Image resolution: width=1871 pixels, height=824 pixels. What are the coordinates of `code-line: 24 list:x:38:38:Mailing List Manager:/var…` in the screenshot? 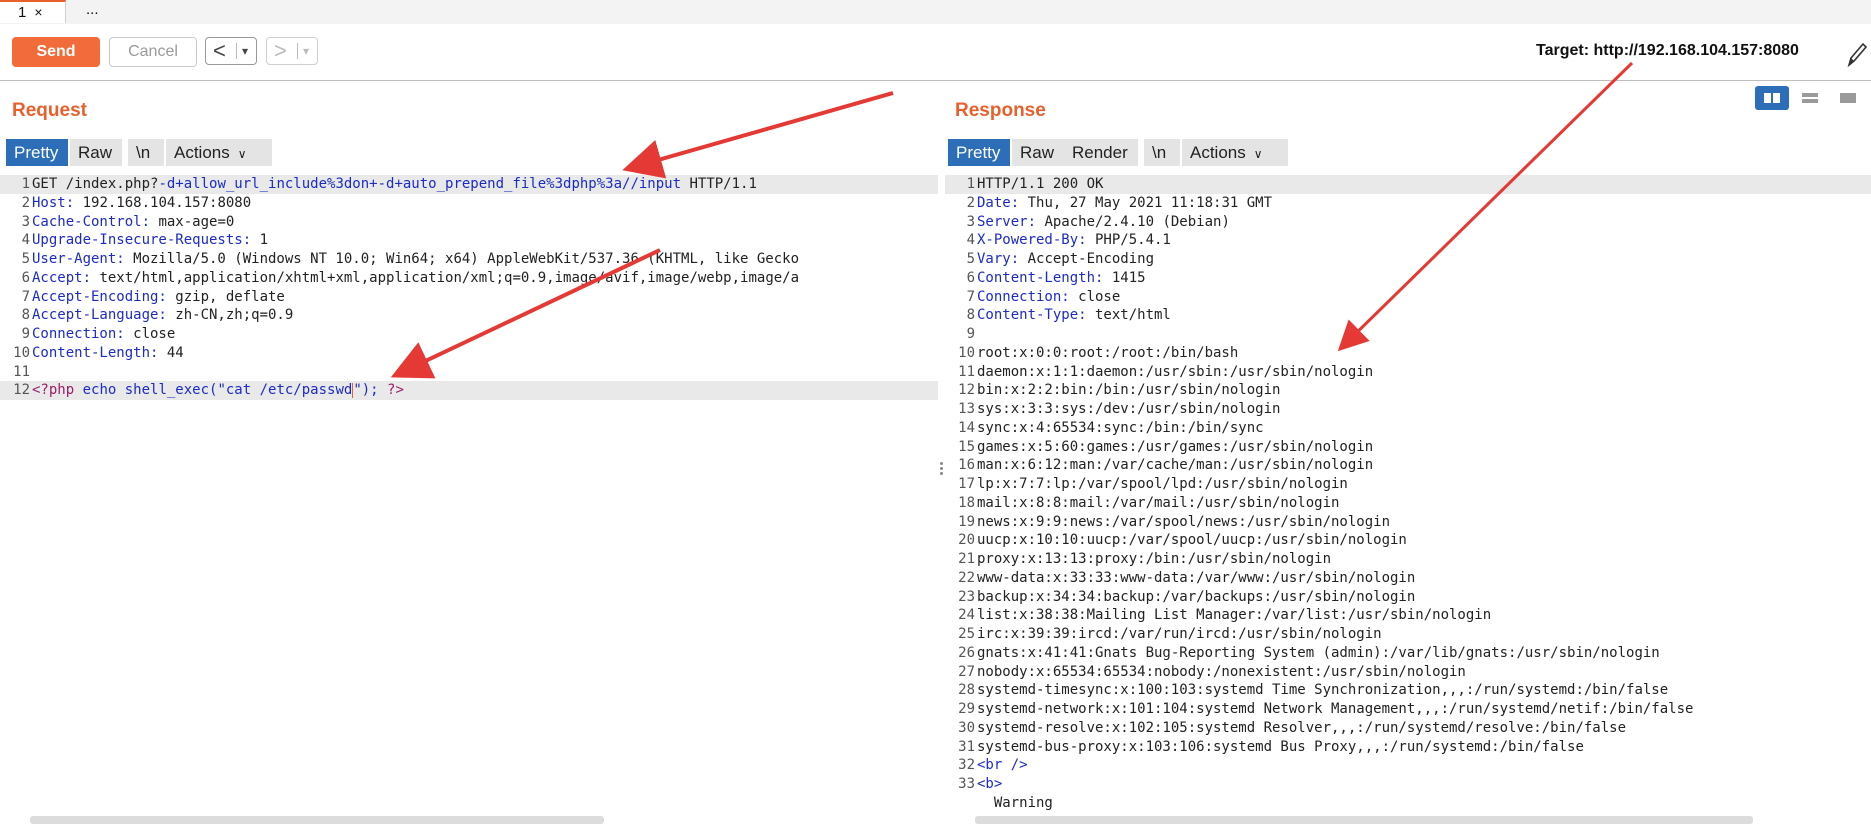 It's located at (1225, 615).